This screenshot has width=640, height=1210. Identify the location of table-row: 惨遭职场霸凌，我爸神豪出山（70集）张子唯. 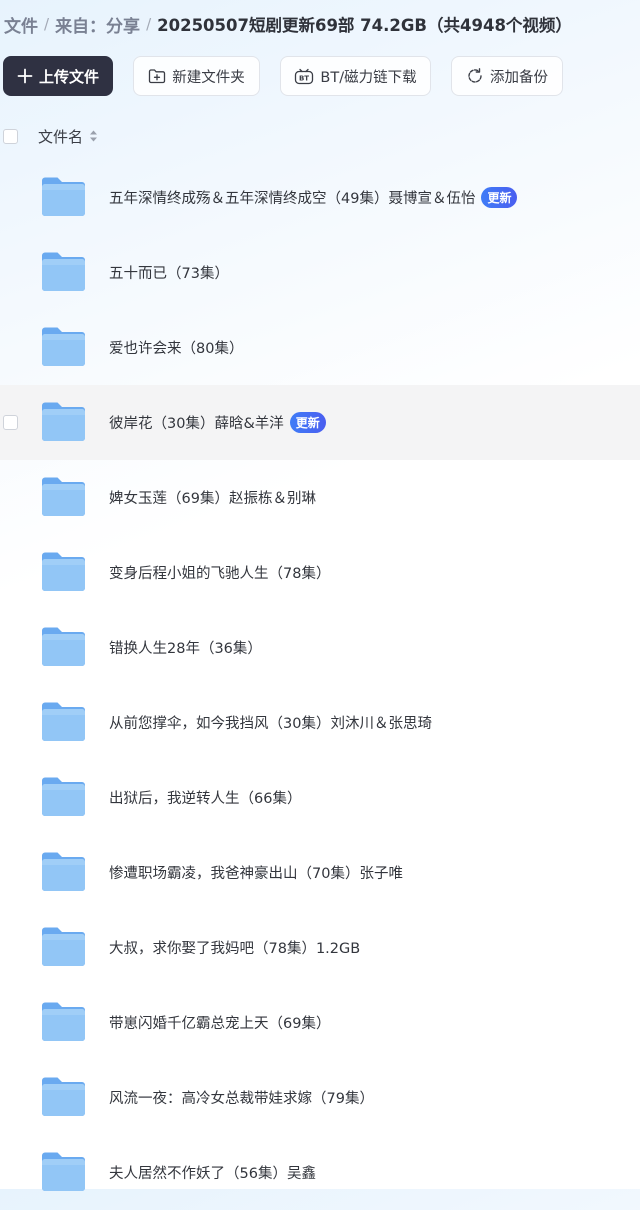
(320, 872).